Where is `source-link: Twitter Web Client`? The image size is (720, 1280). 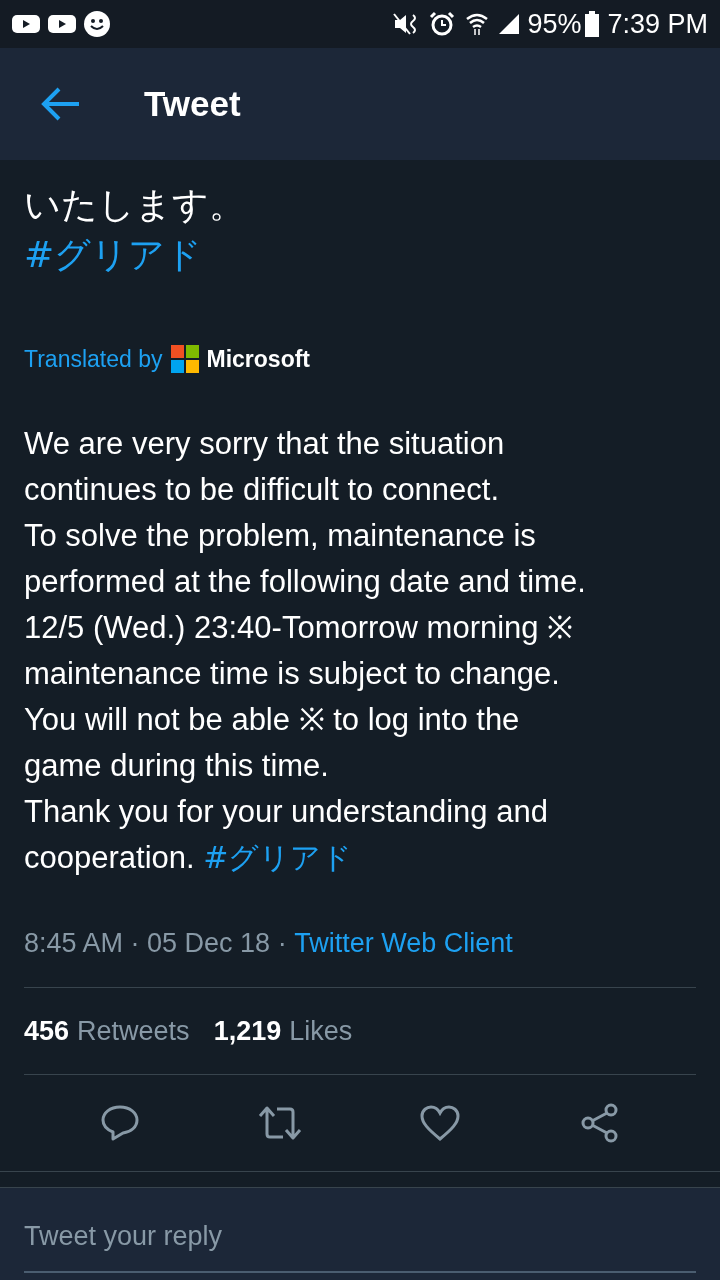 source-link: Twitter Web Client is located at coordinates (403, 942).